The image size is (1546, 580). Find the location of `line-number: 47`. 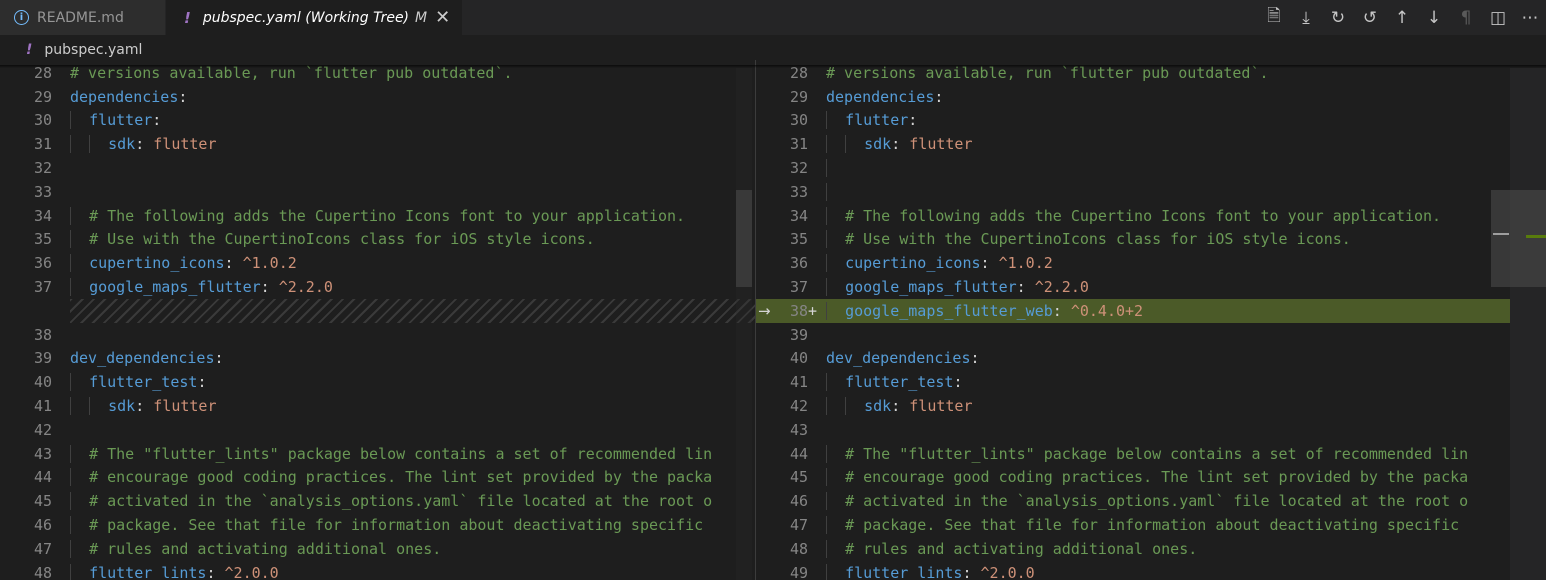

line-number: 47 is located at coordinates (42, 548).